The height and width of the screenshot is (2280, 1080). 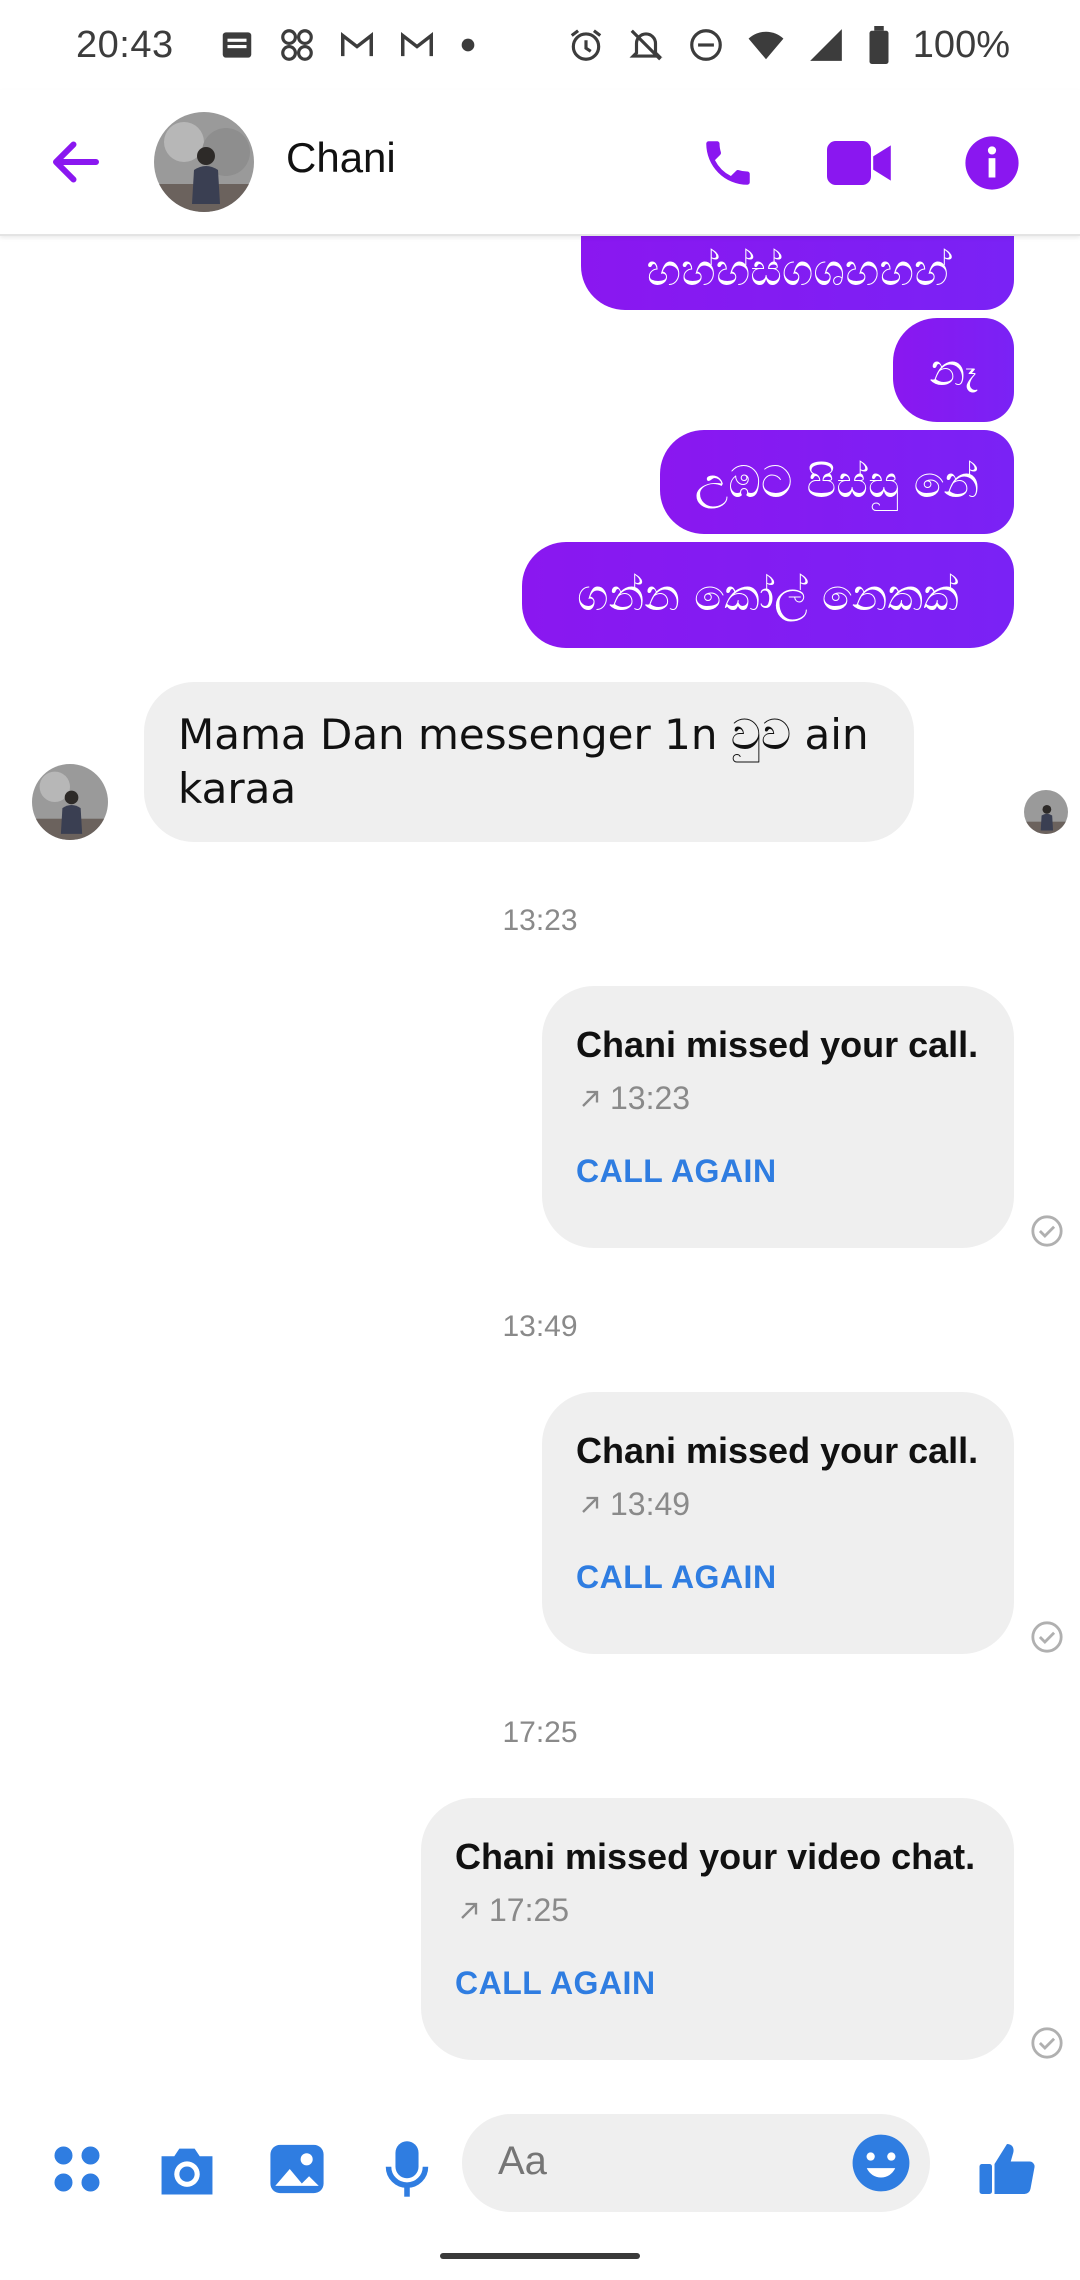 What do you see at coordinates (125, 44) in the screenshot?
I see `status-time: 20:43` at bounding box center [125, 44].